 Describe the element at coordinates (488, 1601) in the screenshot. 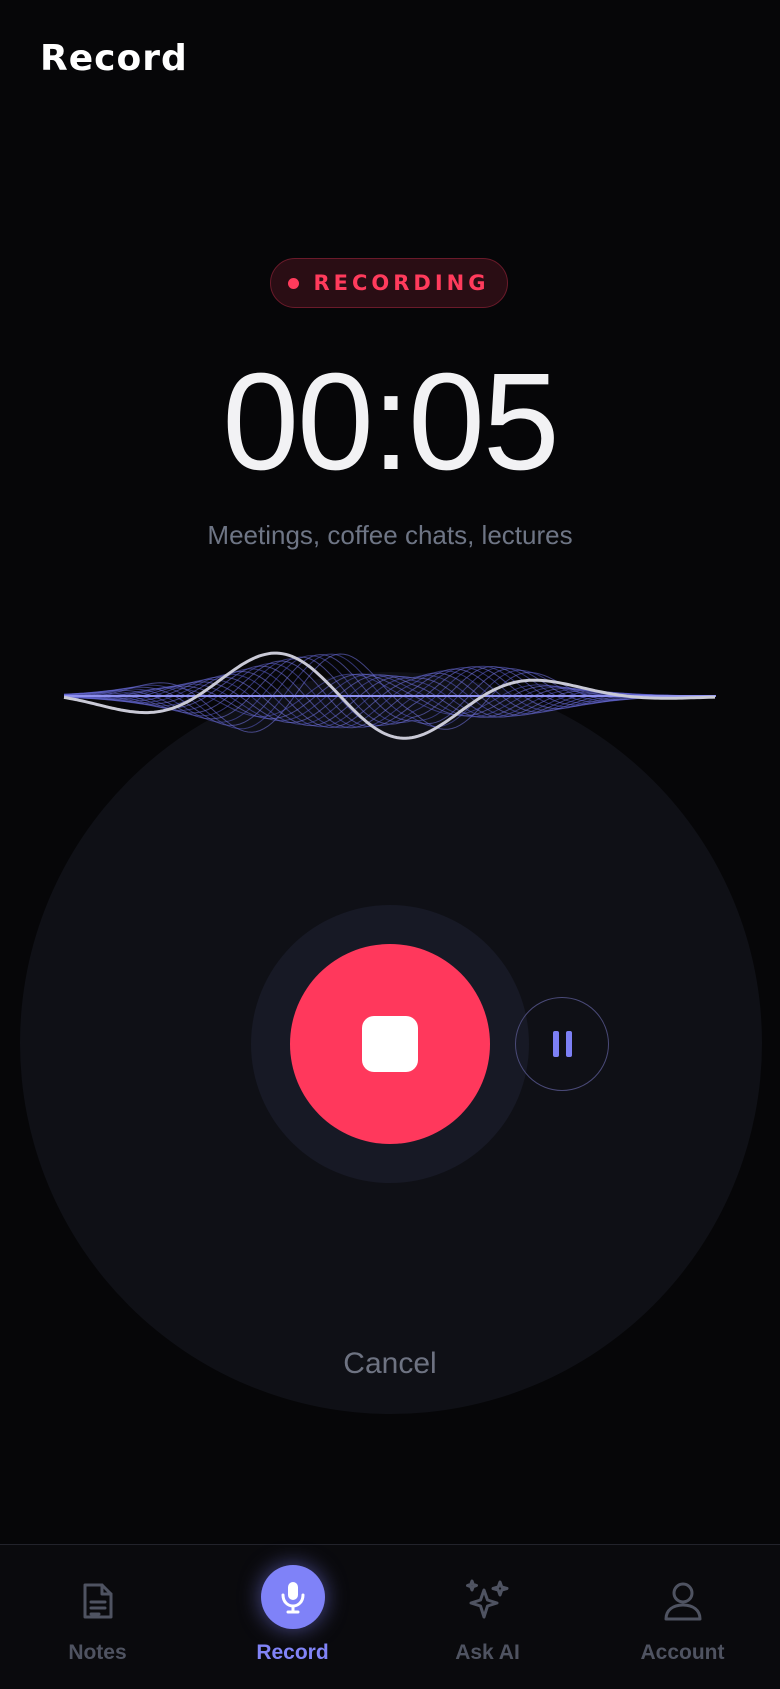

I see `sparkles-icon` at that location.